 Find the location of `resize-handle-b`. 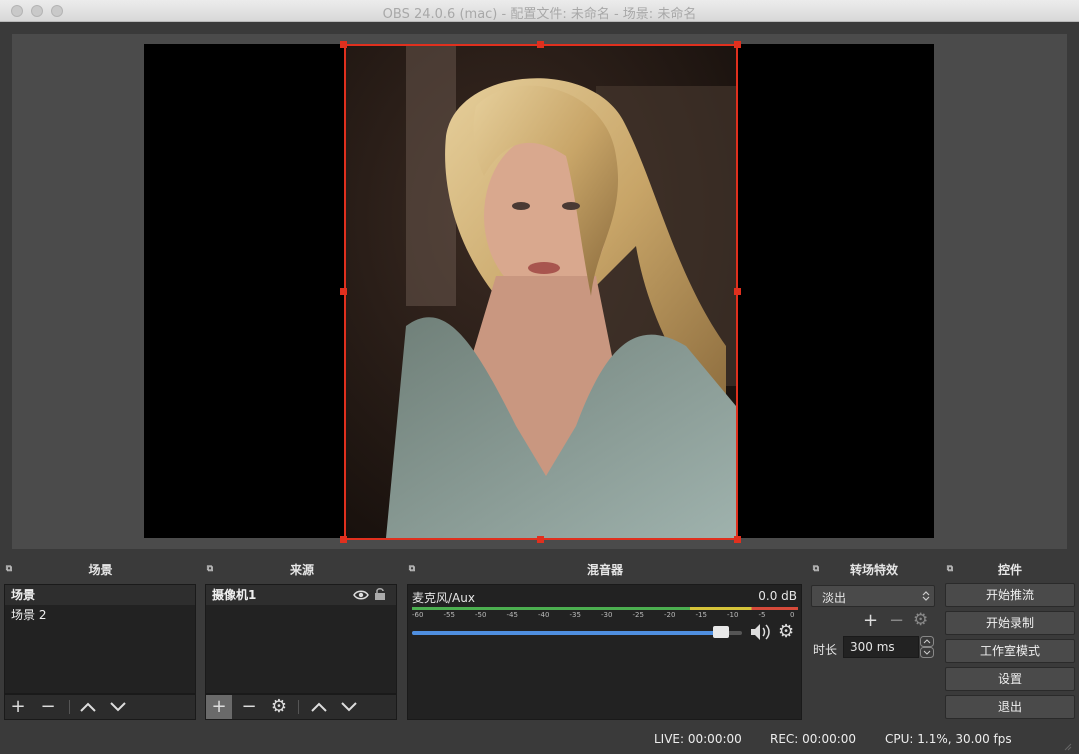

resize-handle-b is located at coordinates (540, 539).